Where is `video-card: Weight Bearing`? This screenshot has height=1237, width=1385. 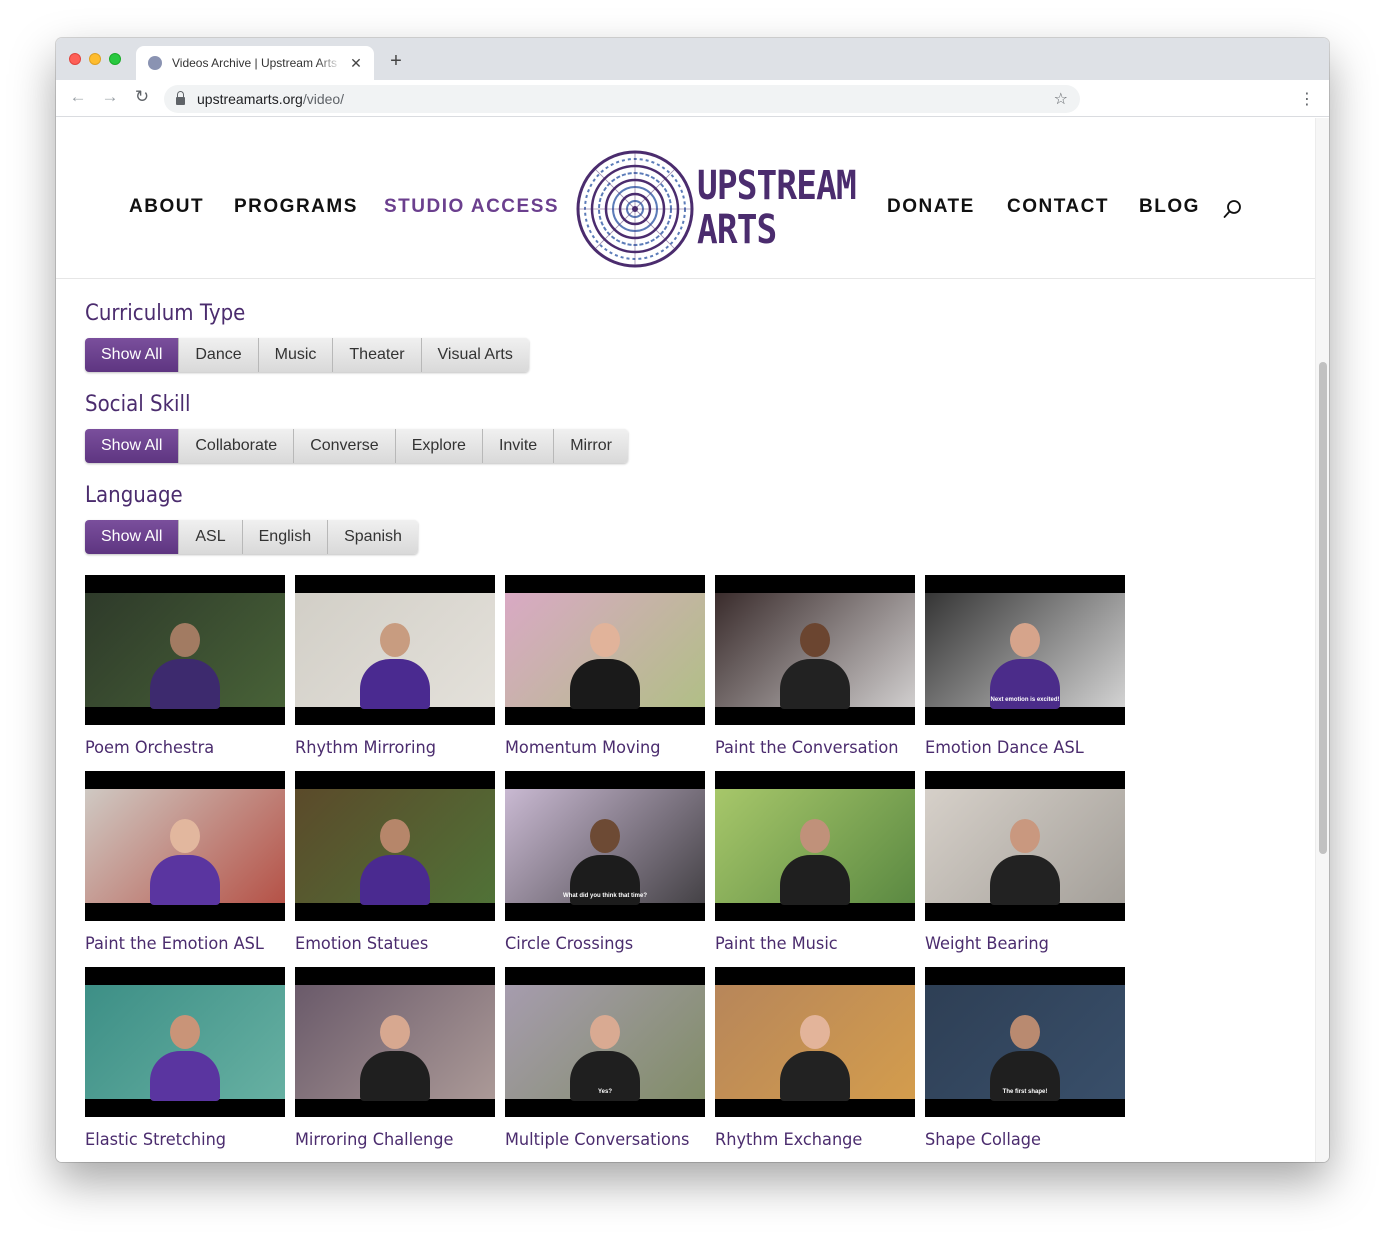 video-card: Weight Bearing is located at coordinates (1025, 862).